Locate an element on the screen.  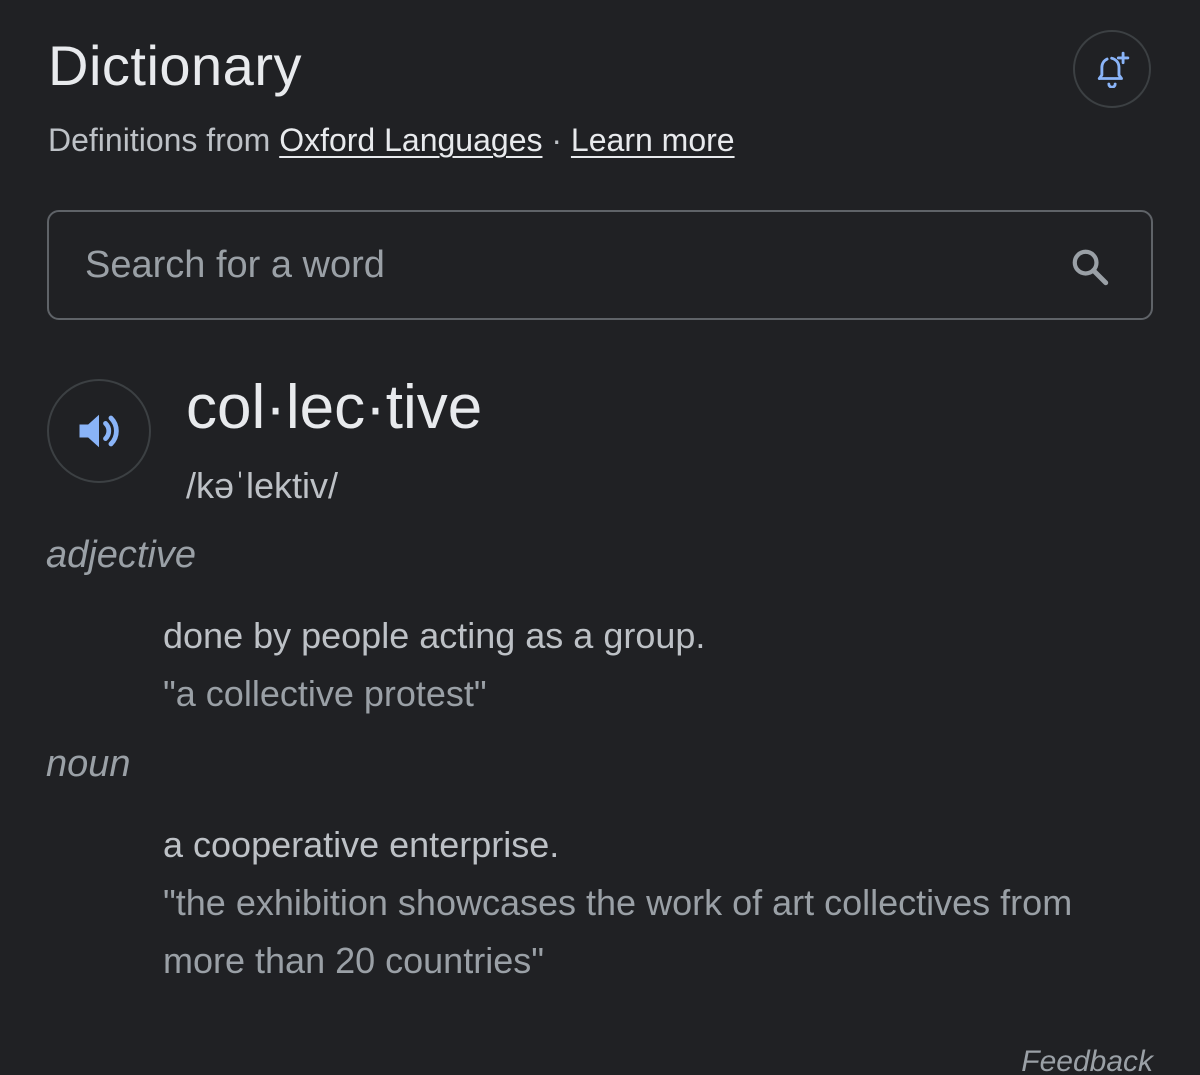
feedback-link: Feedback is located at coordinates (1087, 1058).